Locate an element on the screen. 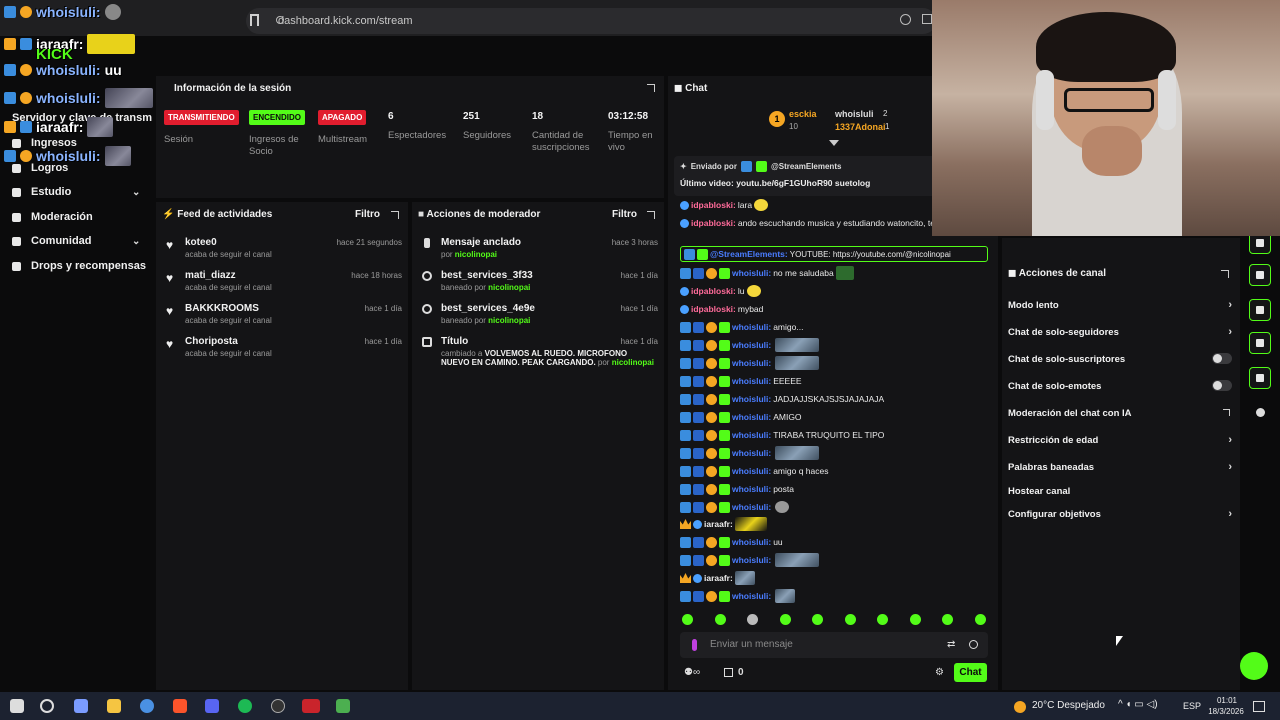  sidebar-item-community: Comunidad ⌄ is located at coordinates (77, 241).